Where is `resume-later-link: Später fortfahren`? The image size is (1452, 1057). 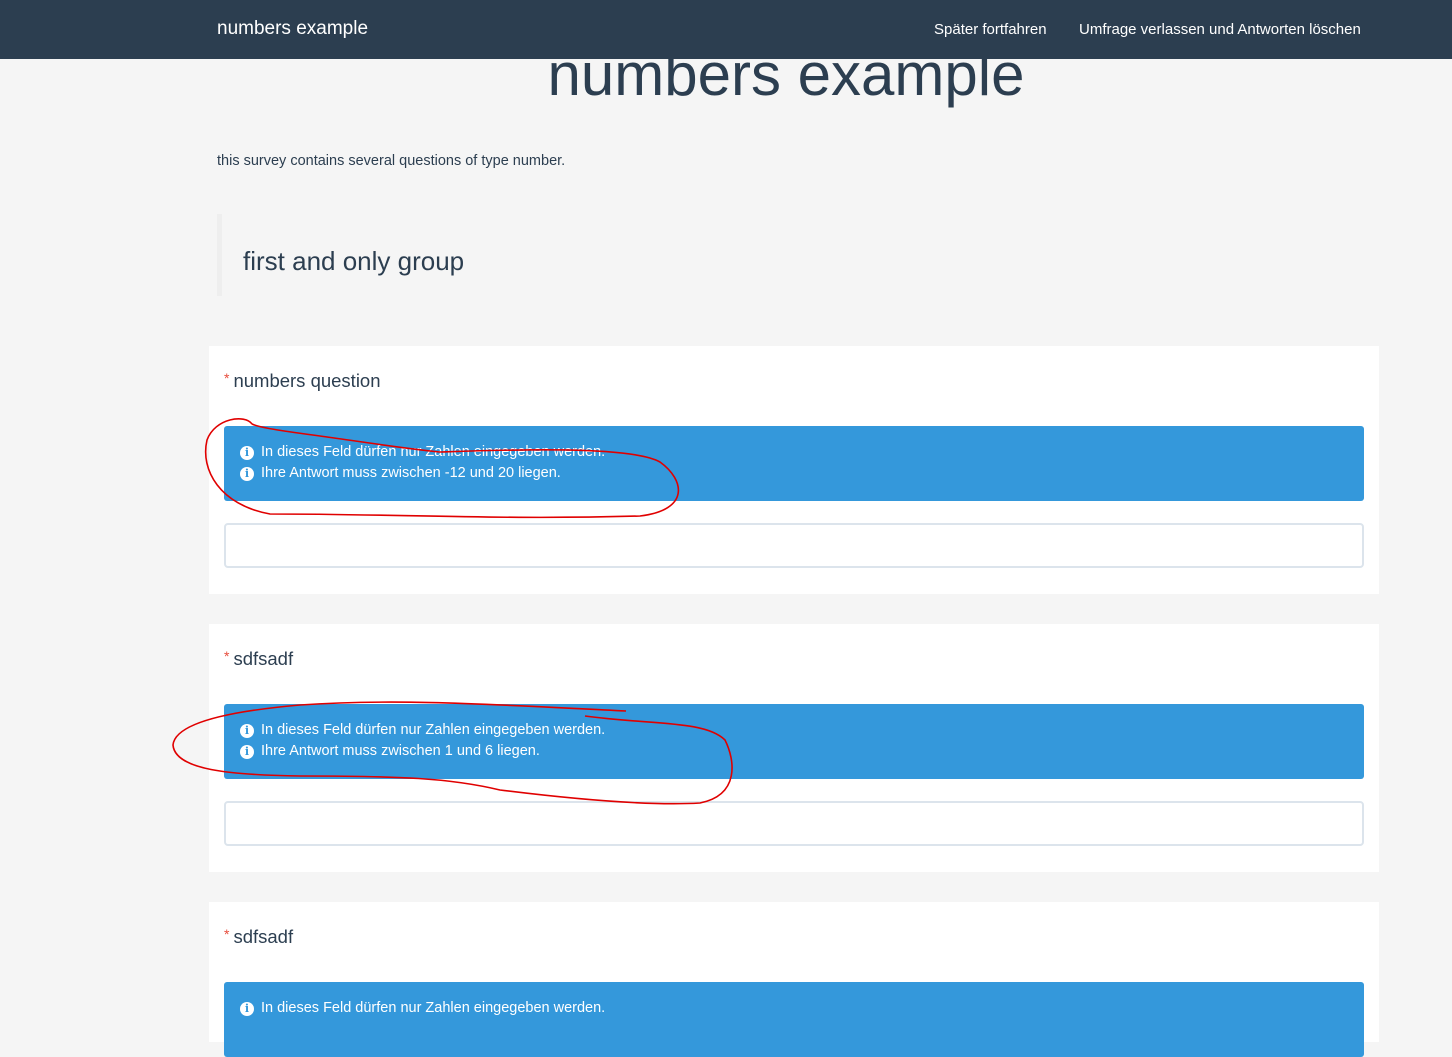
resume-later-link: Später fortfahren is located at coordinates (990, 29).